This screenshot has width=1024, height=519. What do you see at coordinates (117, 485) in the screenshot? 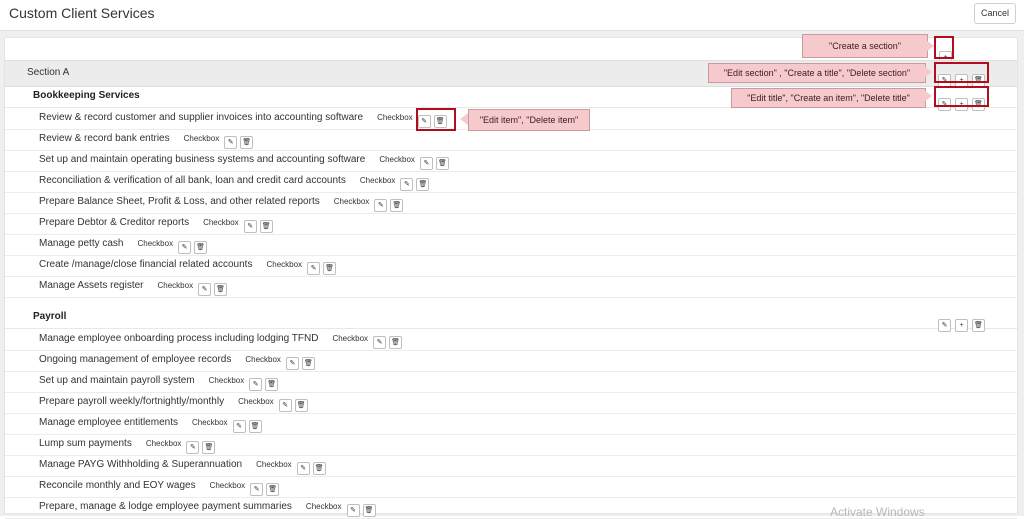
I see `item-label: Reconcile monthly and EOY wages` at bounding box center [117, 485].